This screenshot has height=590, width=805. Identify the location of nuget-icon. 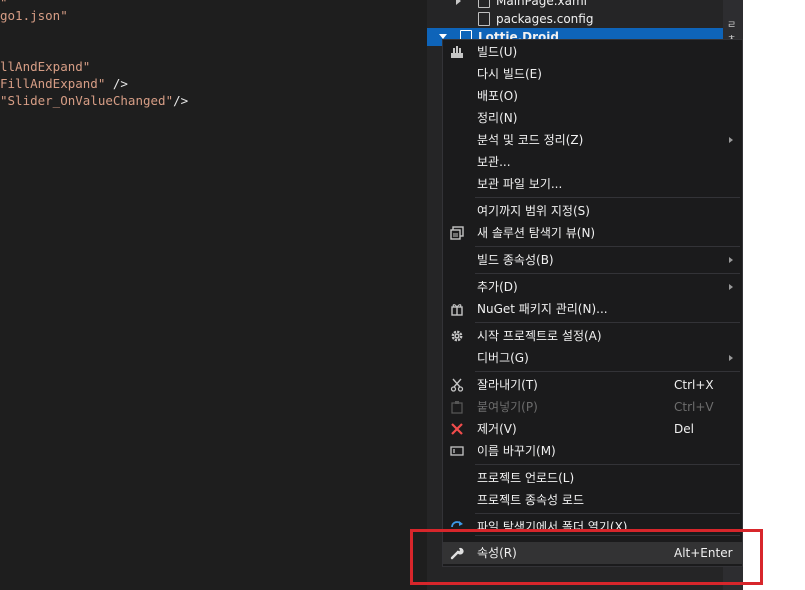
(457, 310).